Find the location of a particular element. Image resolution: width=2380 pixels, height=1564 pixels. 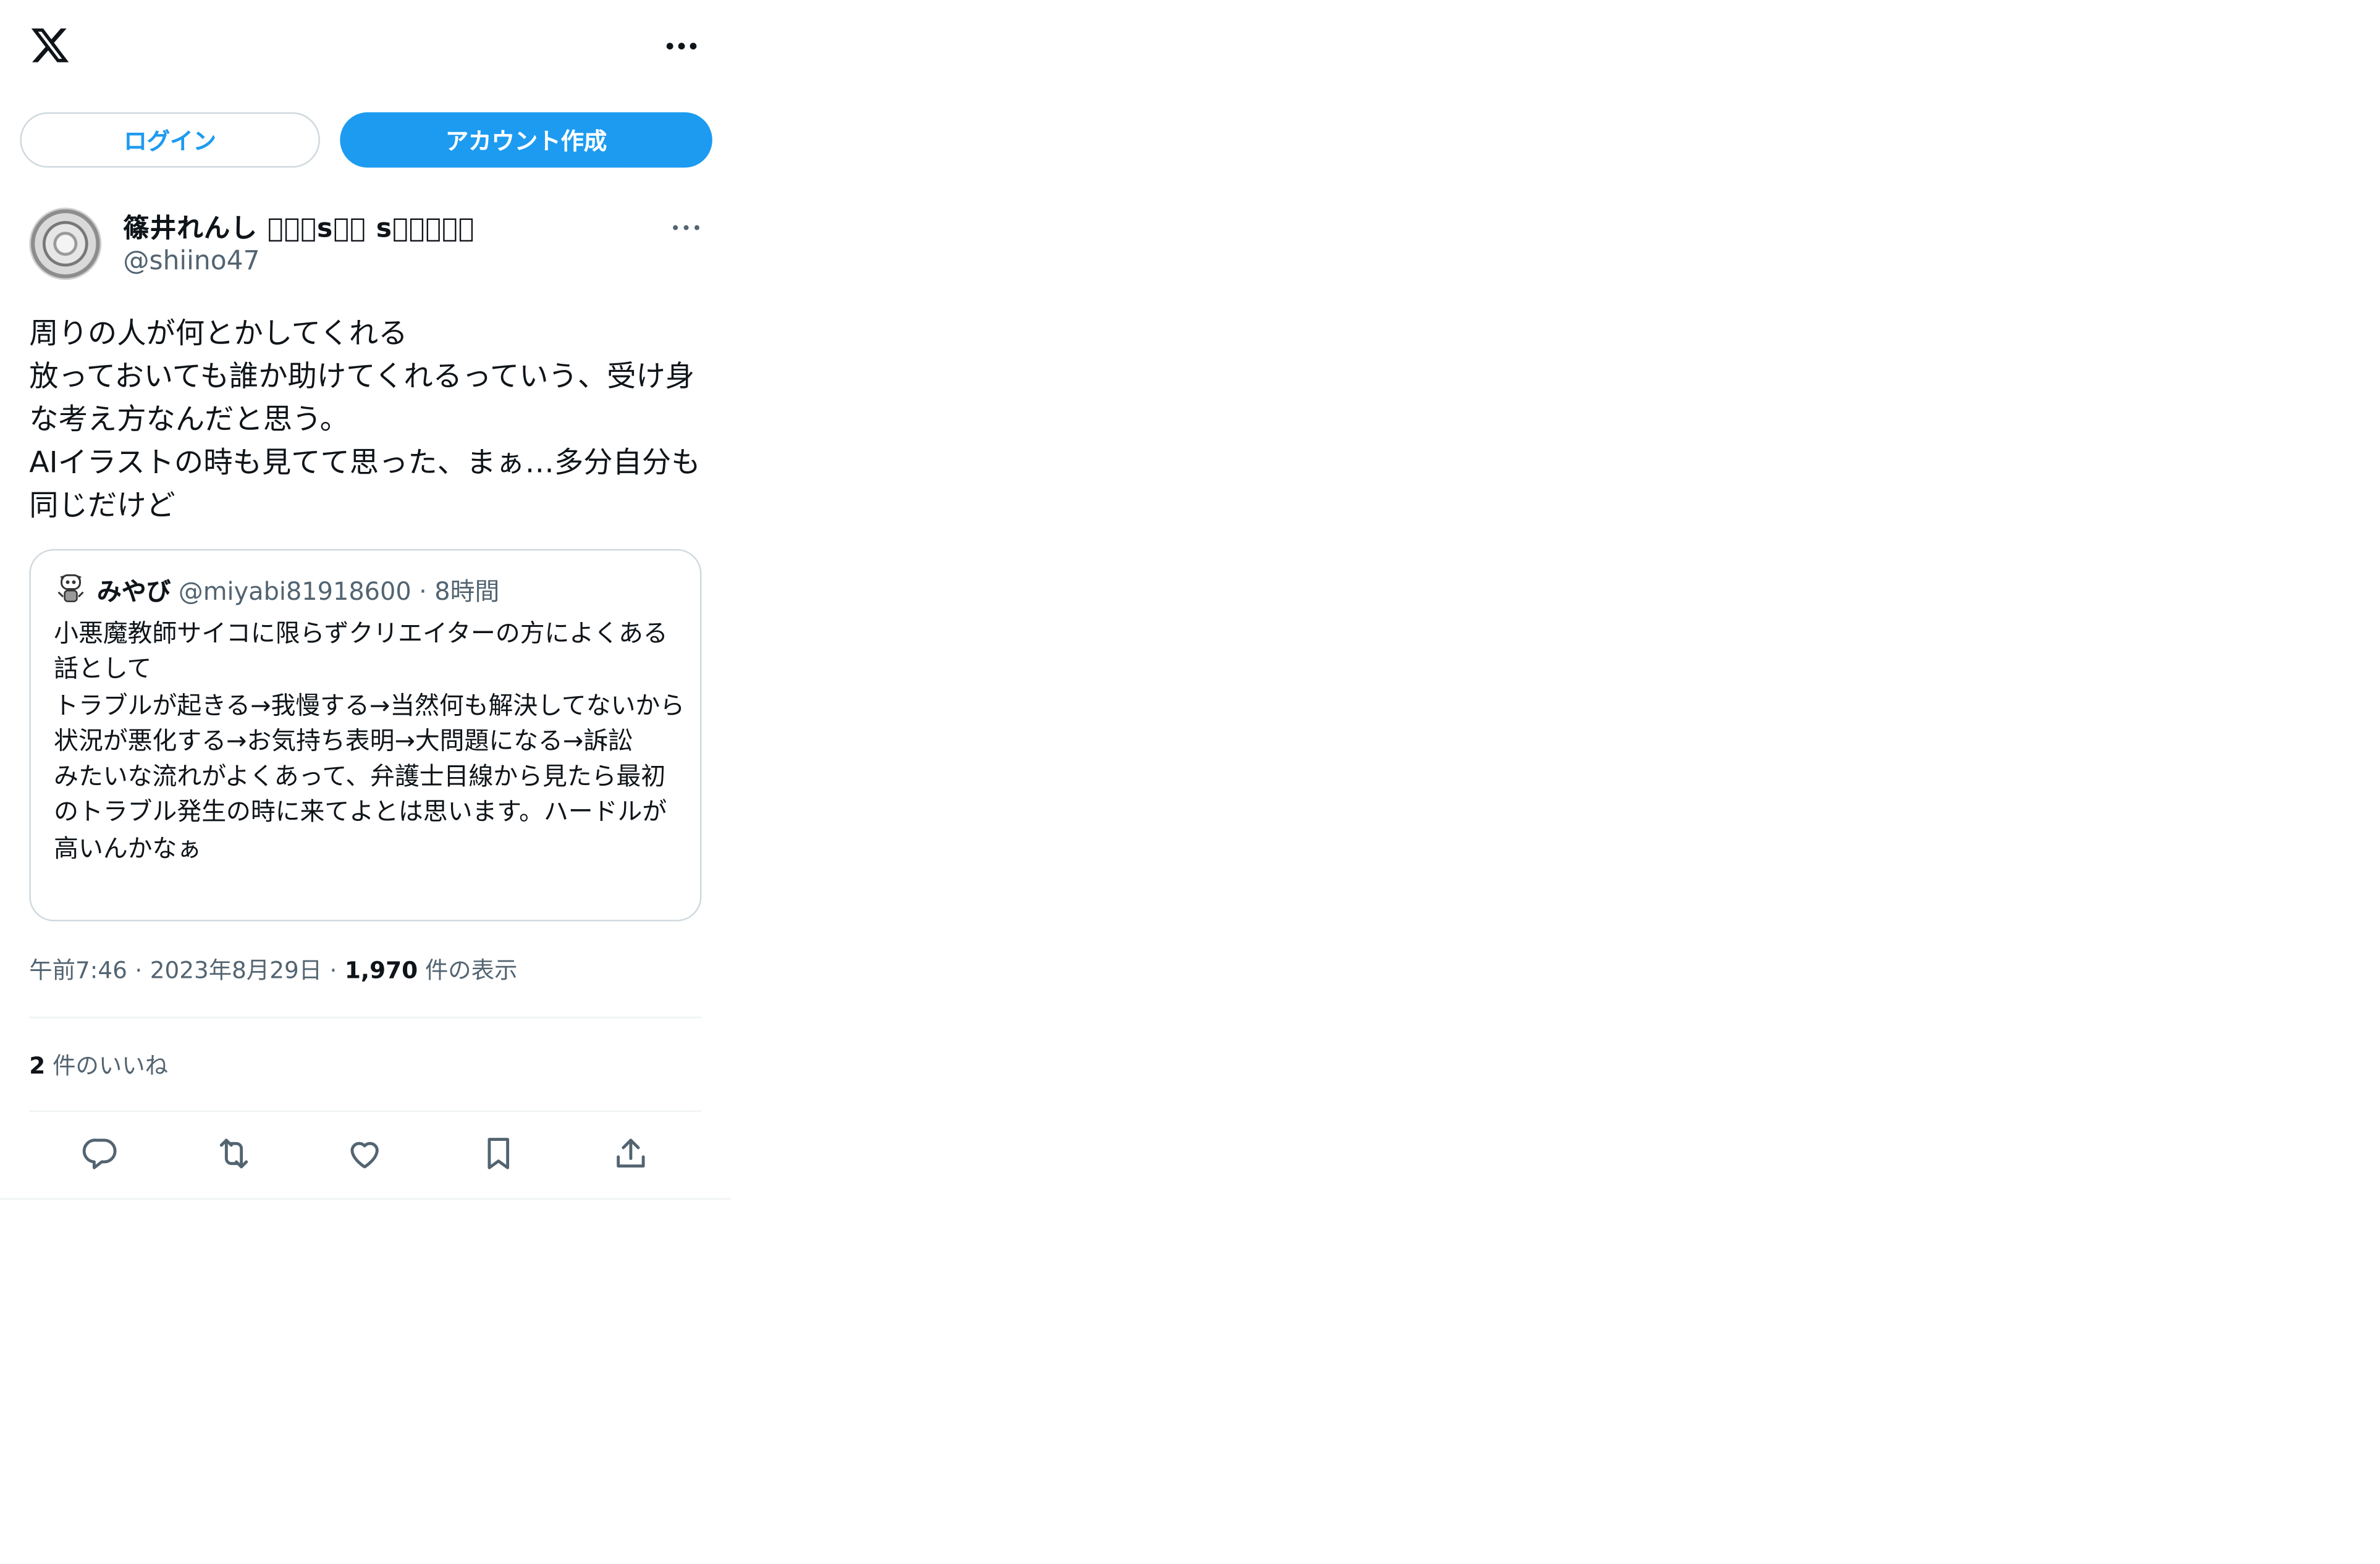

likes-count: 2 is located at coordinates (38, 1066).